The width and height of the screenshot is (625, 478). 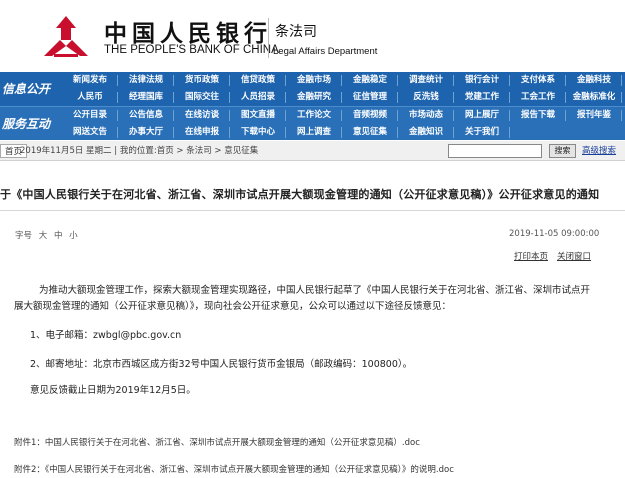 I want to click on nav-item-service-0-6: 市场动态, so click(x=426, y=115).